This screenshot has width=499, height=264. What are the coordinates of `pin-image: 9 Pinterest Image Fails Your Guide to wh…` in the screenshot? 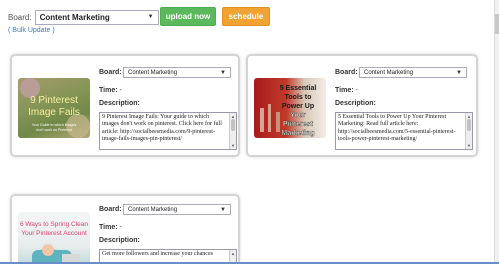 It's located at (54, 108).